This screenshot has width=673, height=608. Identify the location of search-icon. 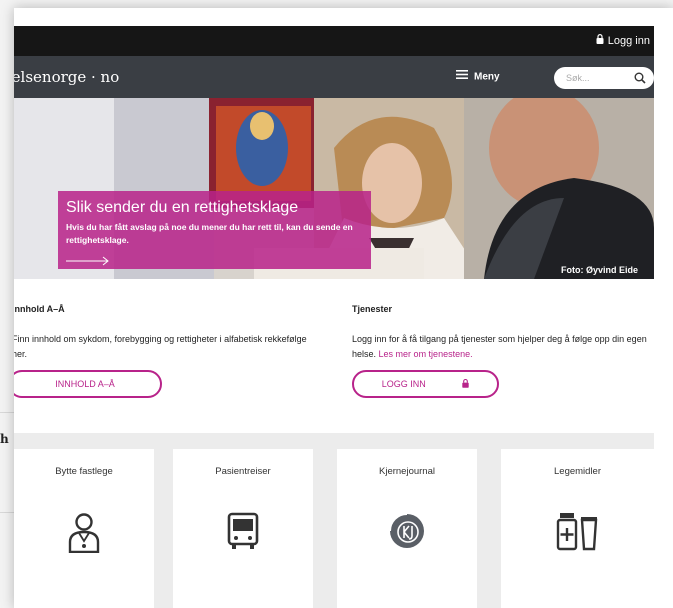
(640, 80).